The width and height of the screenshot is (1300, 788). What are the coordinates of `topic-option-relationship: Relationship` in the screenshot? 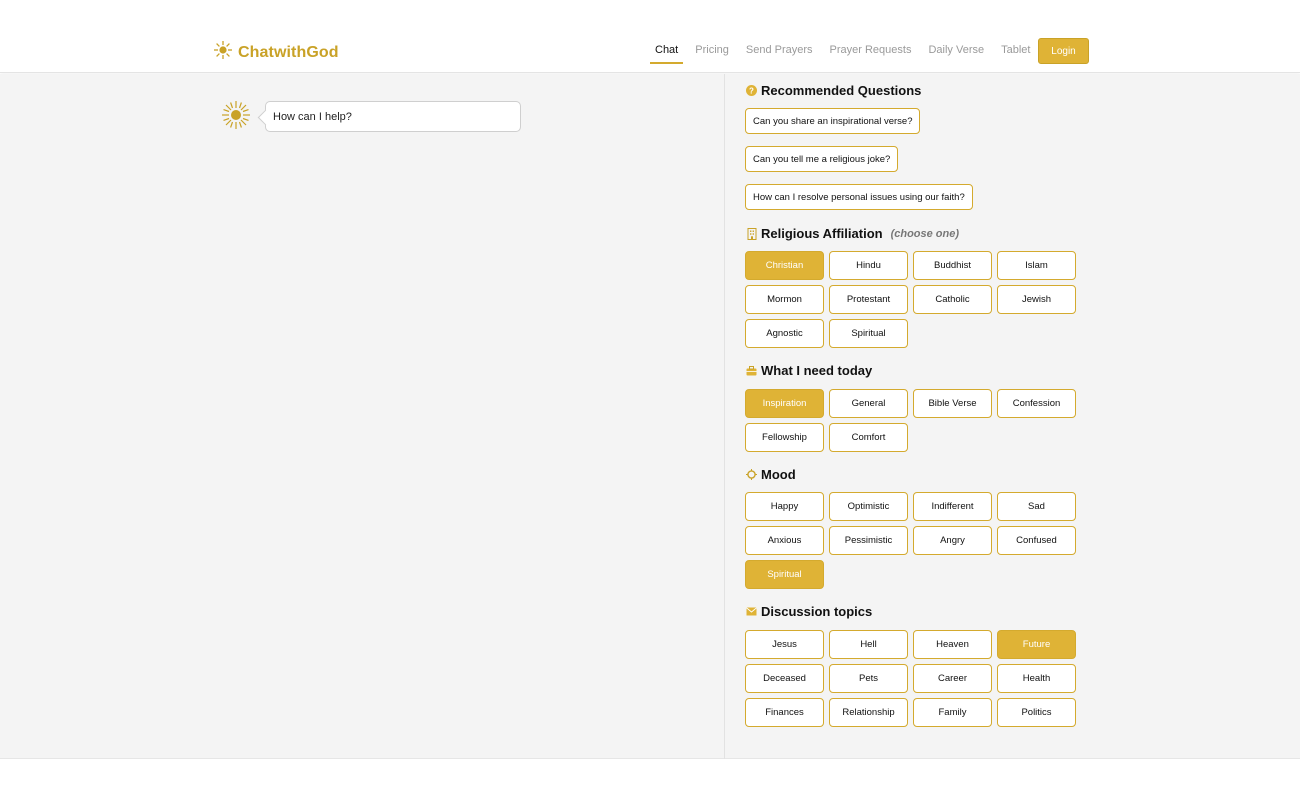 It's located at (868, 712).